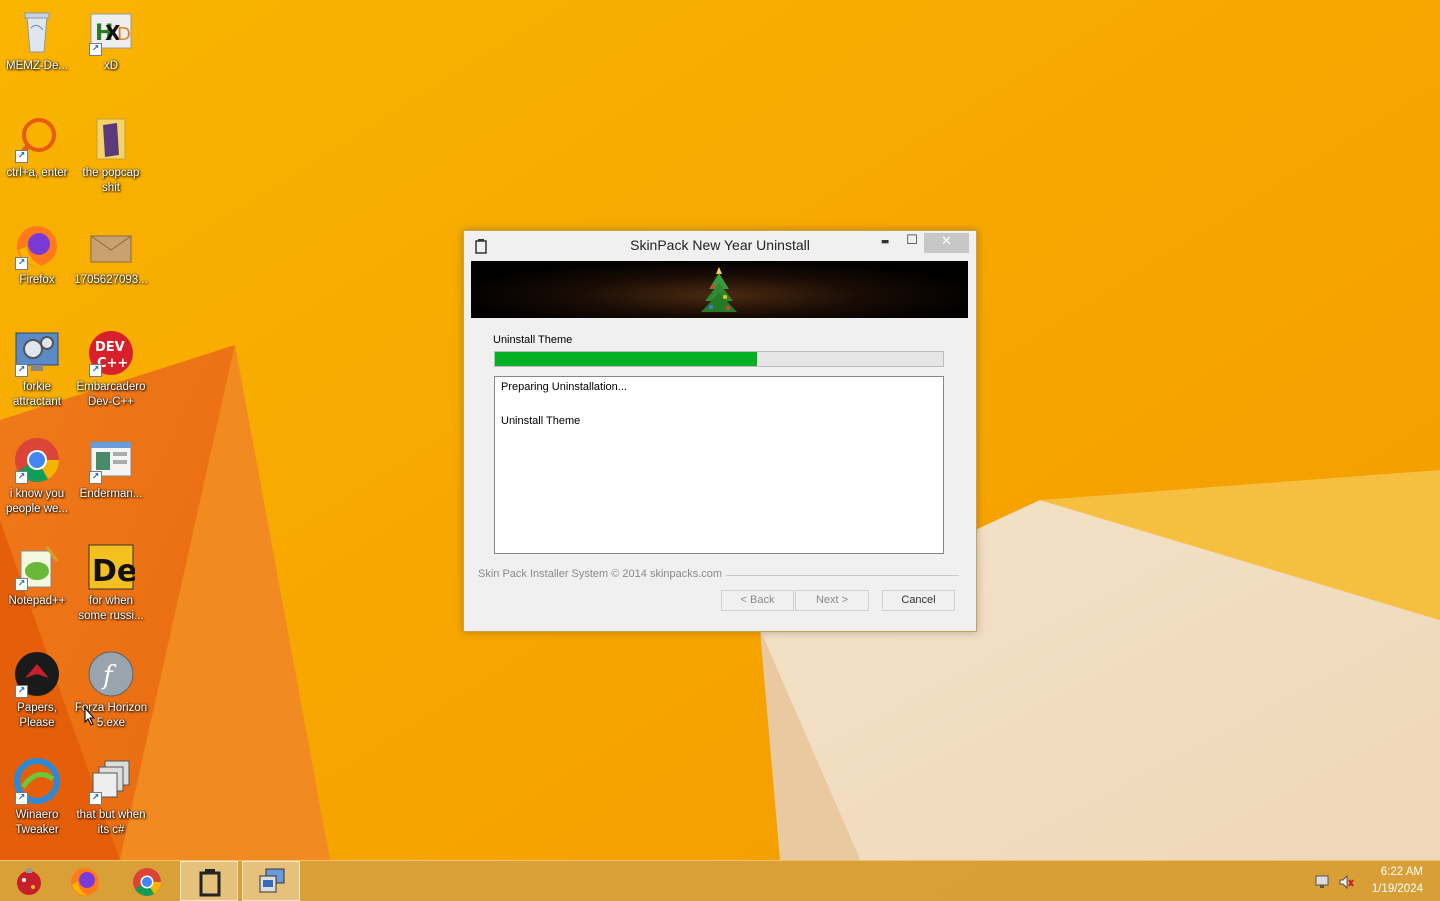 This screenshot has width=1440, height=901. Describe the element at coordinates (111, 180) in the screenshot. I see `desktop-icon-label: the popcap shit` at that location.